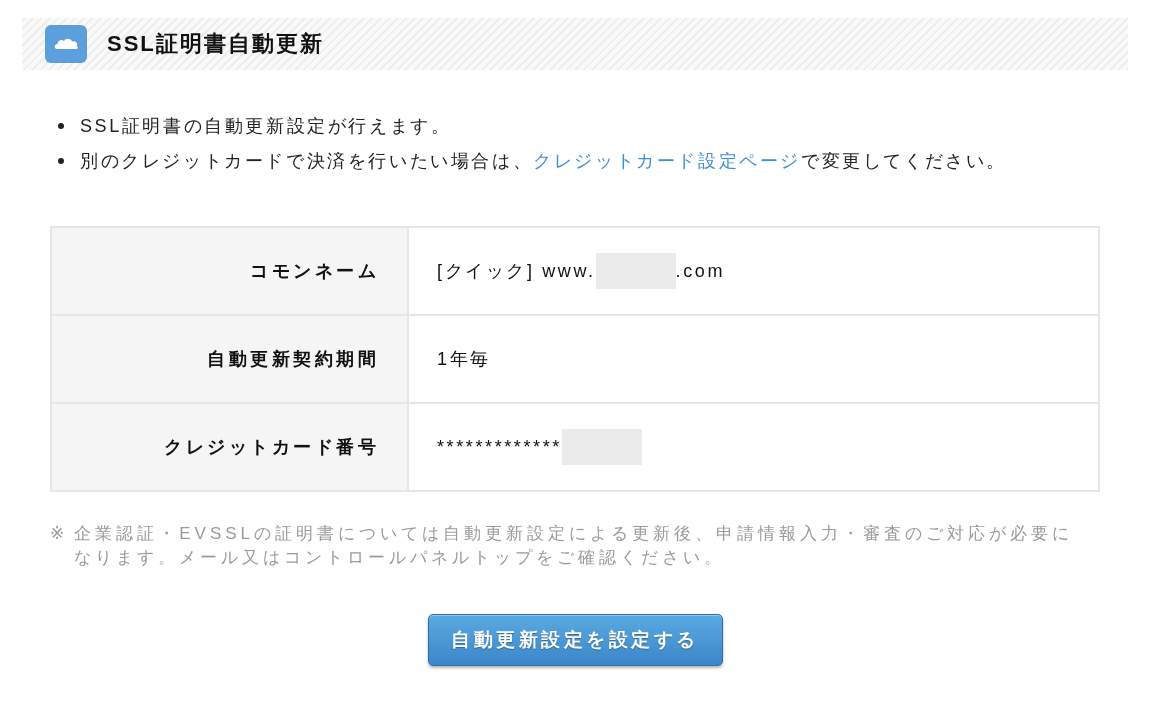 This screenshot has width=1152, height=712. Describe the element at coordinates (215, 44) in the screenshot. I see `page-title: SSL証明書自動更新` at that location.